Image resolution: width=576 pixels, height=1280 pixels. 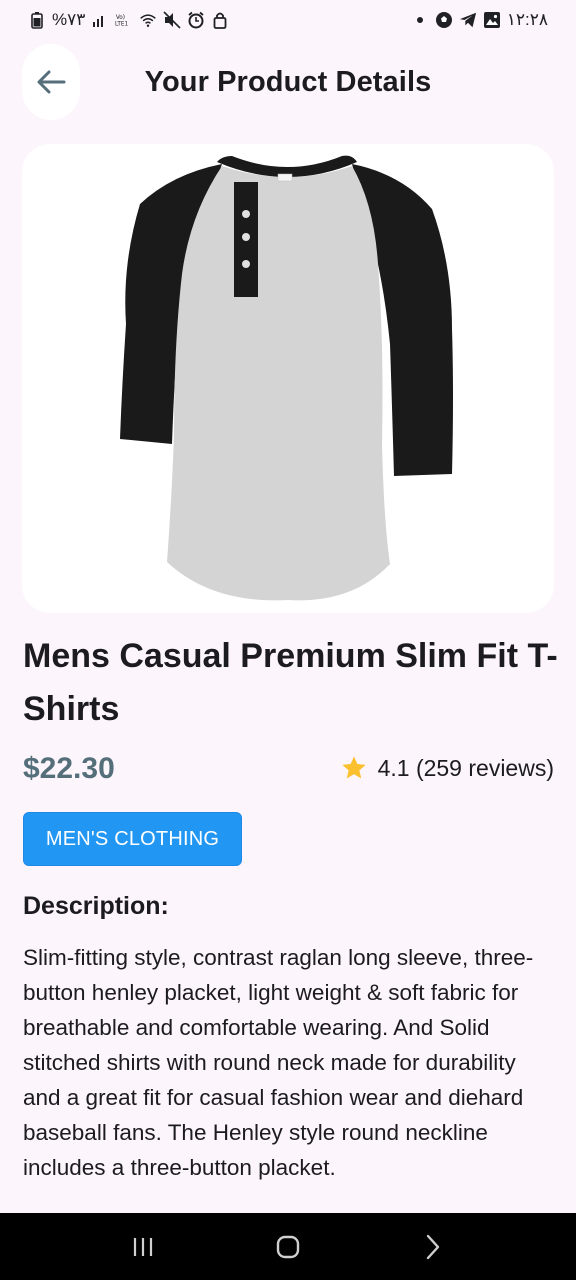 What do you see at coordinates (148, 20) in the screenshot?
I see `wifi-icon` at bounding box center [148, 20].